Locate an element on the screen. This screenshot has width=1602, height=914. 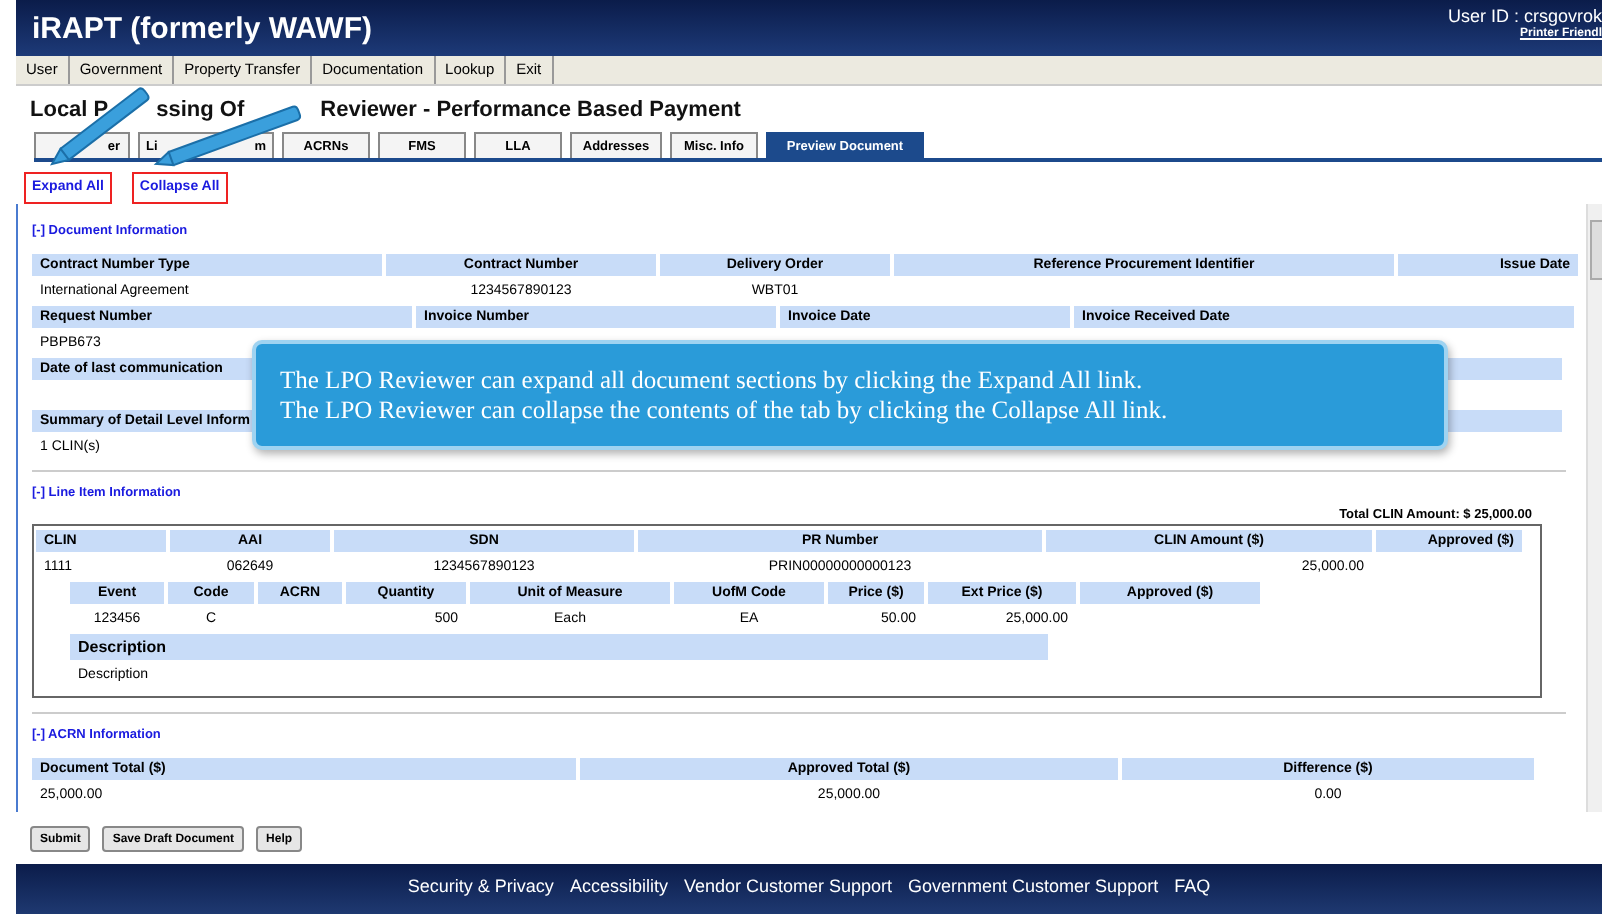
footer-link: Accessibility is located at coordinates (618, 895).